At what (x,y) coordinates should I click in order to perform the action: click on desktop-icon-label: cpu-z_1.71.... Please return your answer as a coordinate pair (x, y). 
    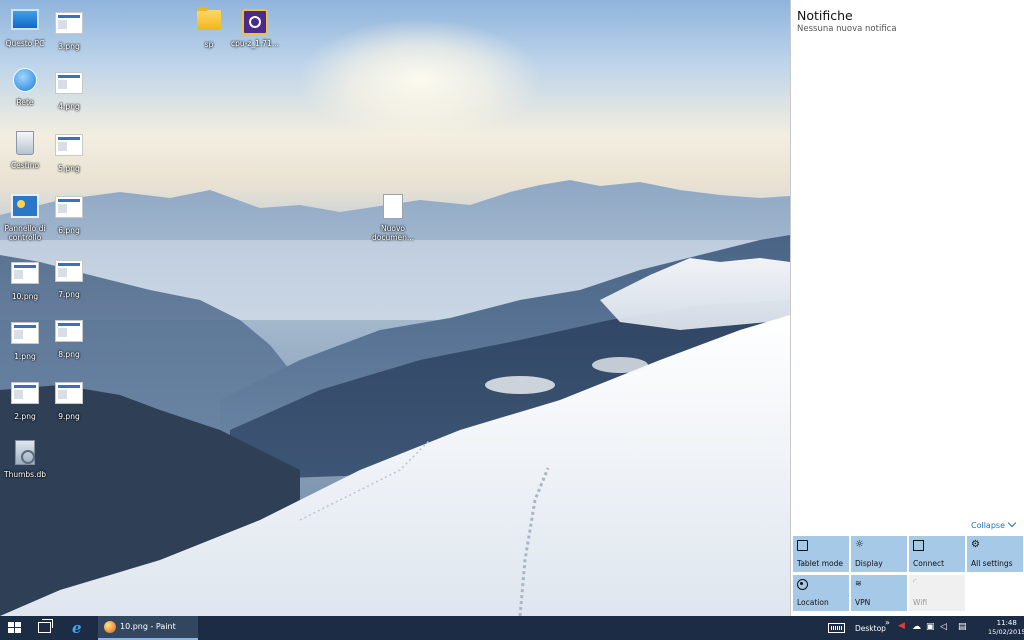
    Looking at the image, I should click on (255, 43).